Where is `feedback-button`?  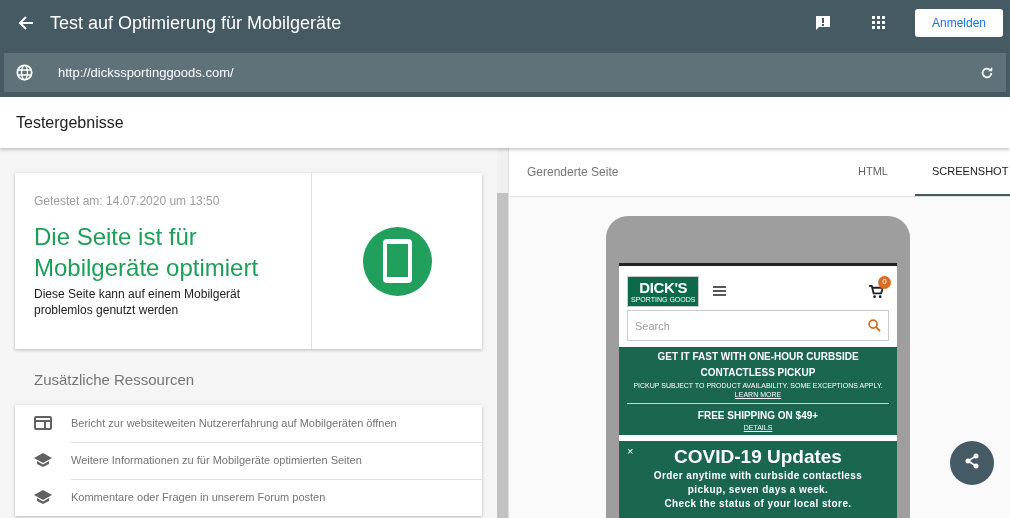 feedback-button is located at coordinates (823, 23).